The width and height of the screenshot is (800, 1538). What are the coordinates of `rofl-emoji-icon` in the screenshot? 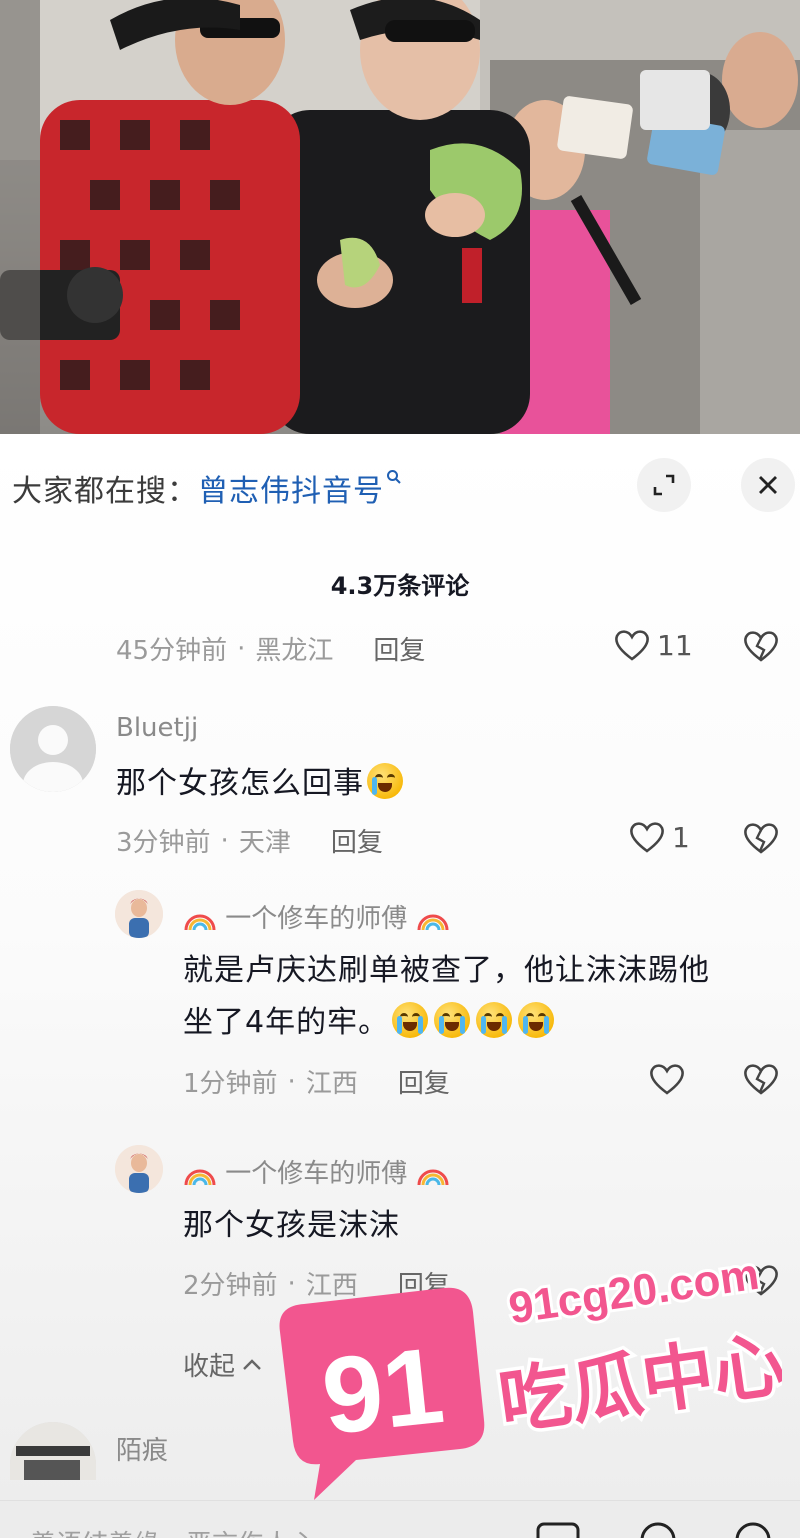 It's located at (385, 781).